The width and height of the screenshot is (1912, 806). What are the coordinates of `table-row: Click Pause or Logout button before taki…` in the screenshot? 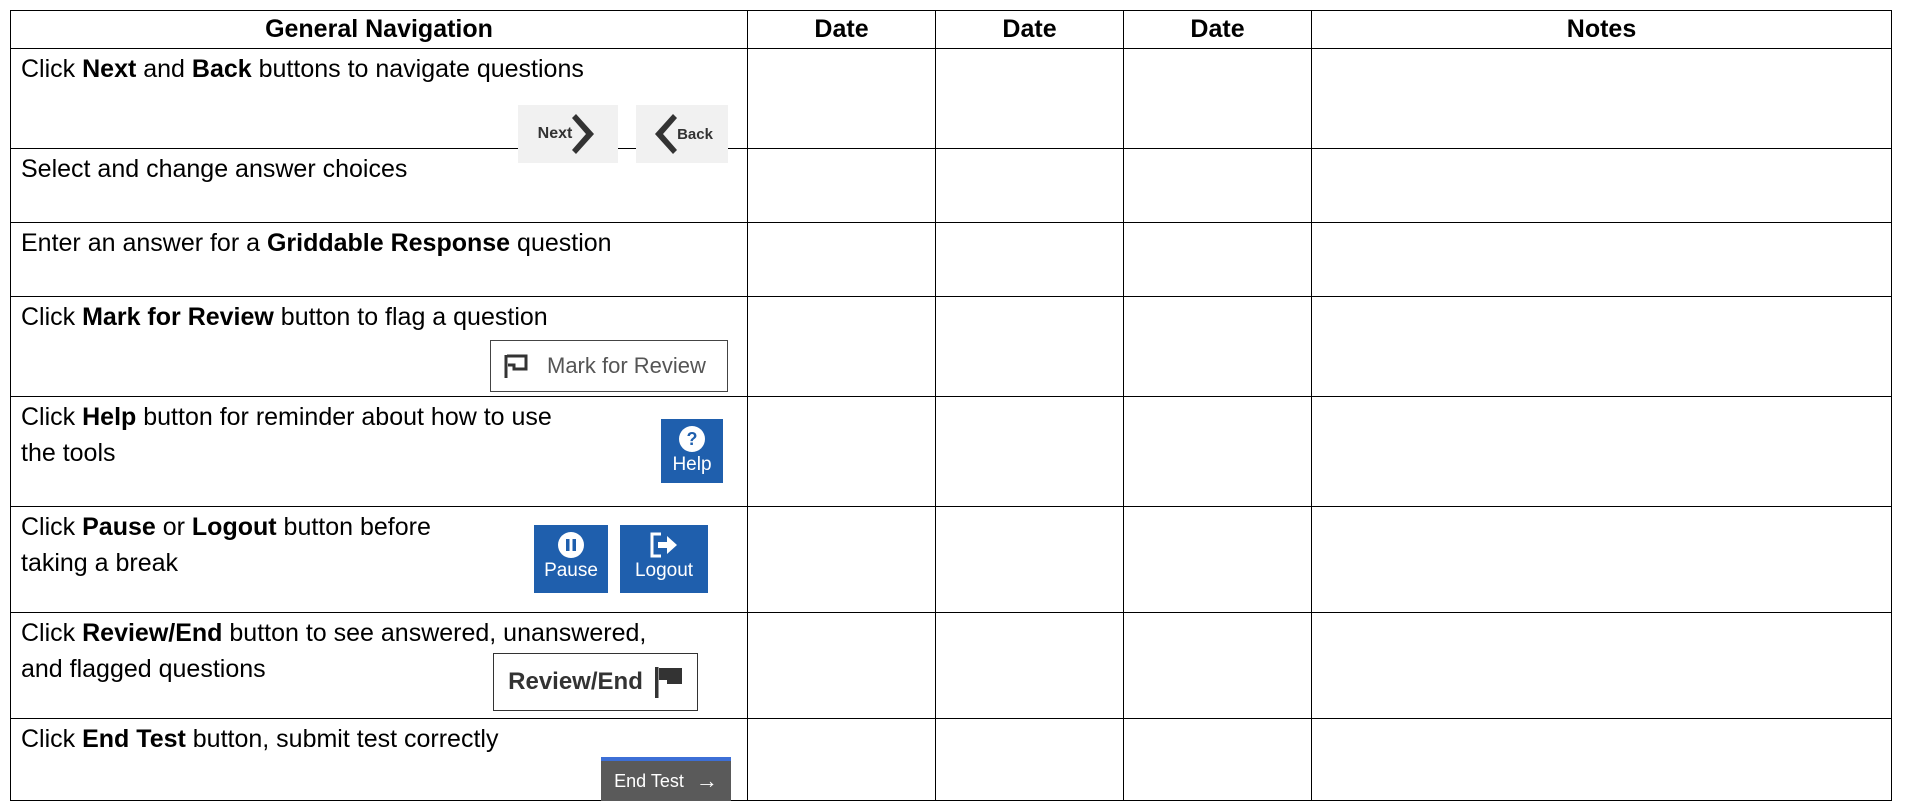 It's located at (951, 559).